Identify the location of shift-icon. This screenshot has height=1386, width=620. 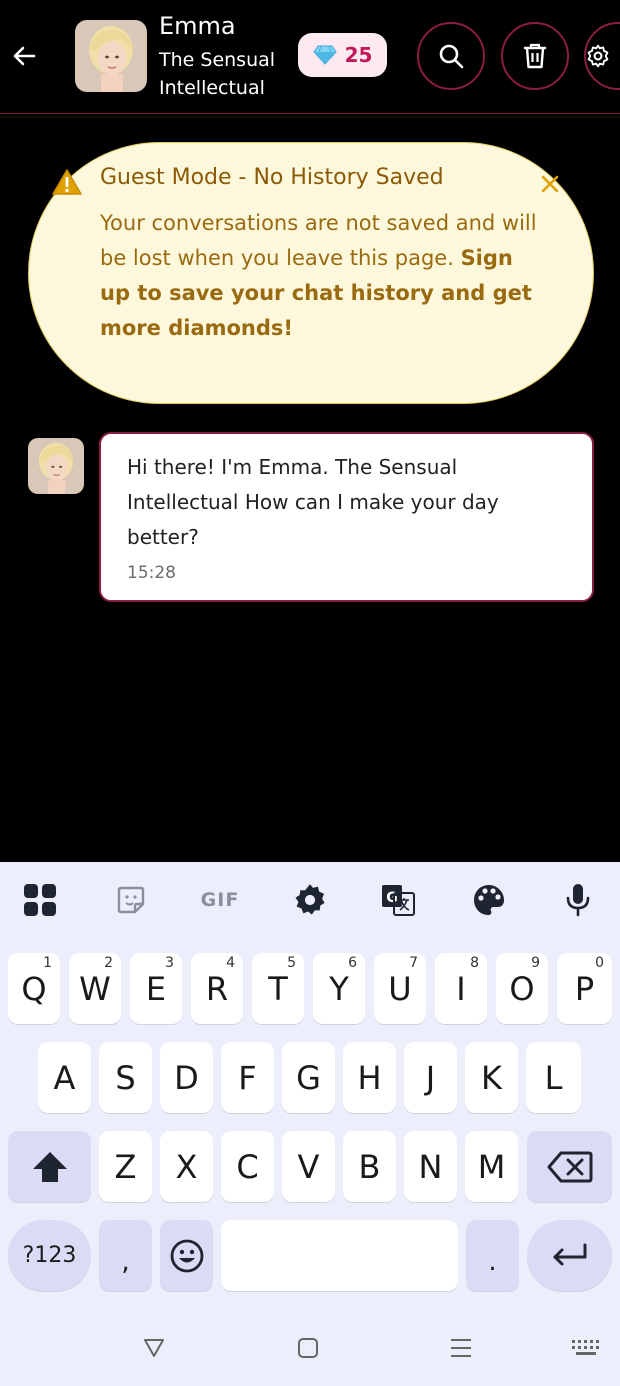
(49, 1166).